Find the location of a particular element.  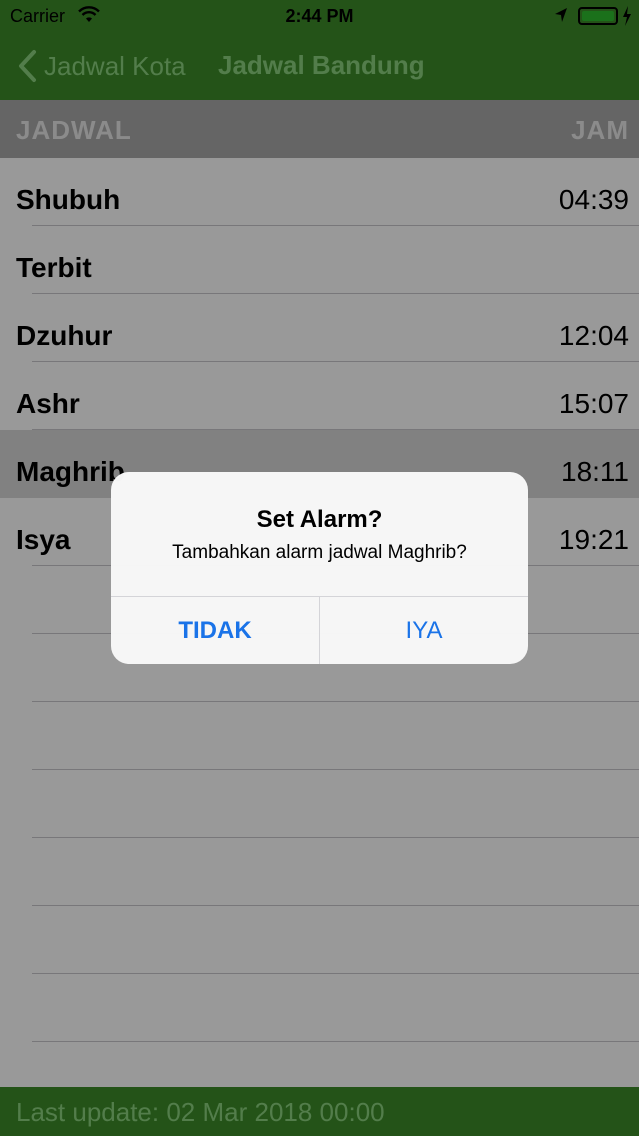

cancel-button: TIDAK is located at coordinates (215, 630).